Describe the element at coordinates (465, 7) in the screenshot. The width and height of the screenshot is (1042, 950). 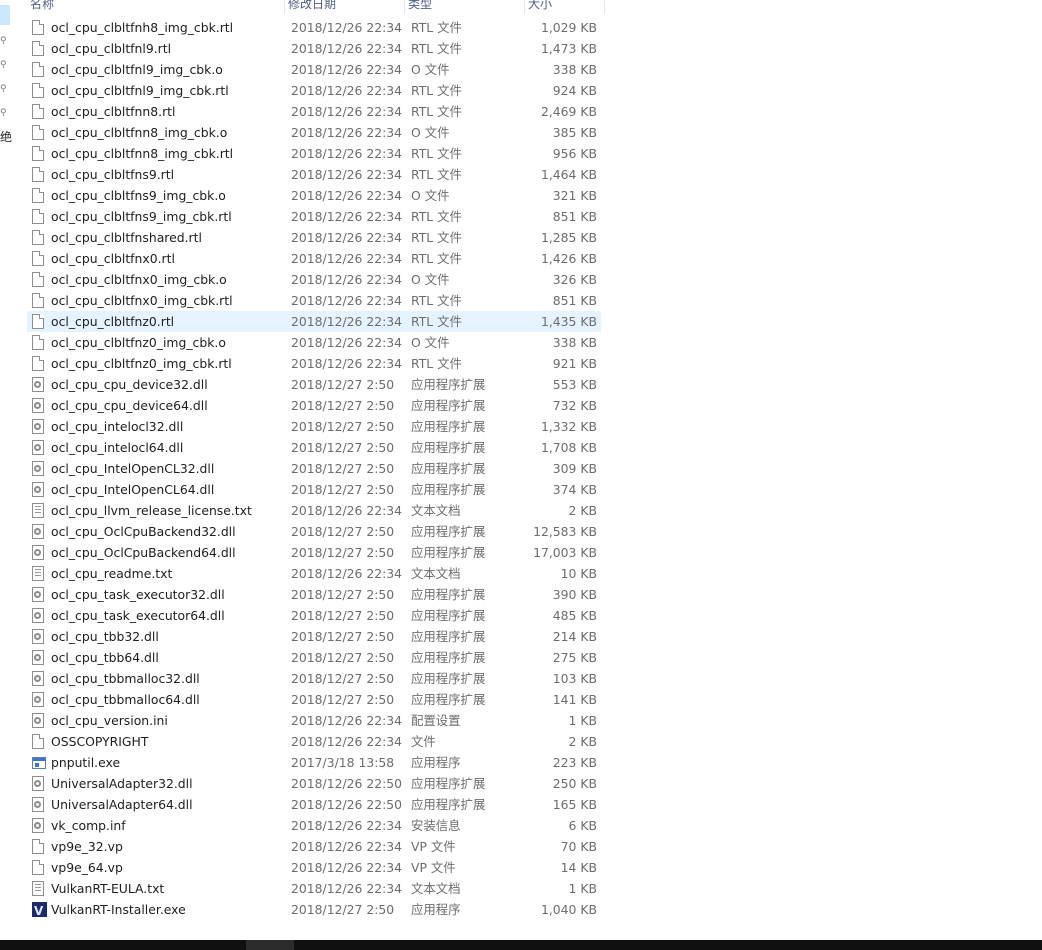
I see `column-header-type: 类型` at that location.